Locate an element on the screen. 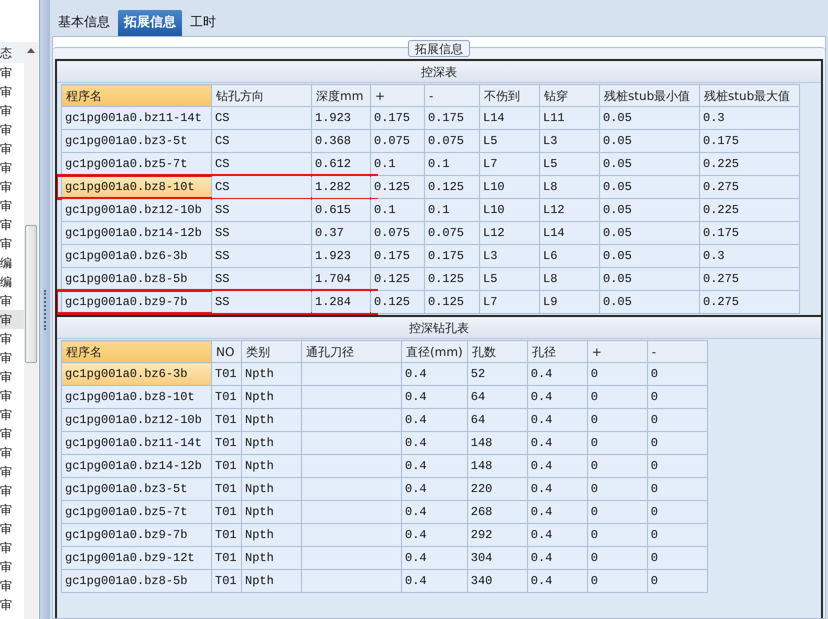 The height and width of the screenshot is (619, 828). table-cell: gc1pg001a0.bz12-10b is located at coordinates (133, 210).